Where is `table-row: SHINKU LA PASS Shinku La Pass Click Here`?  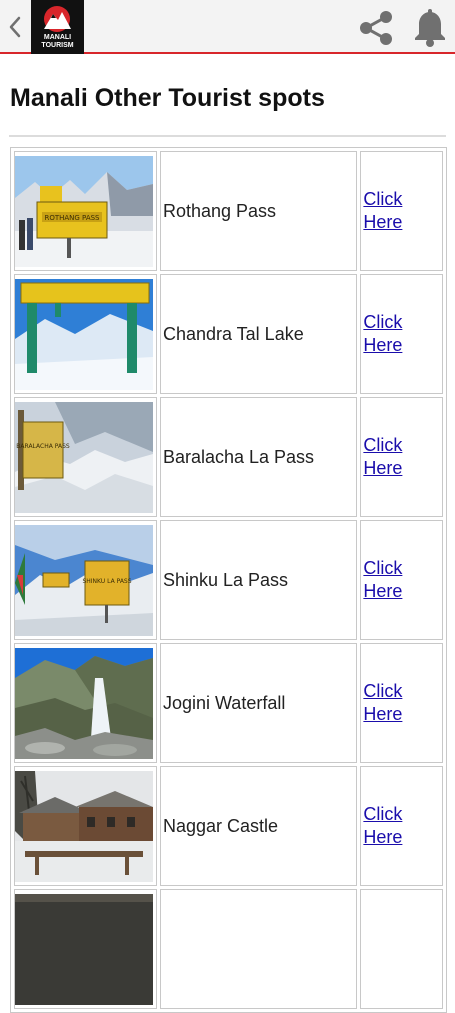
table-row: SHINKU LA PASS Shinku La Pass Click Here is located at coordinates (228, 580).